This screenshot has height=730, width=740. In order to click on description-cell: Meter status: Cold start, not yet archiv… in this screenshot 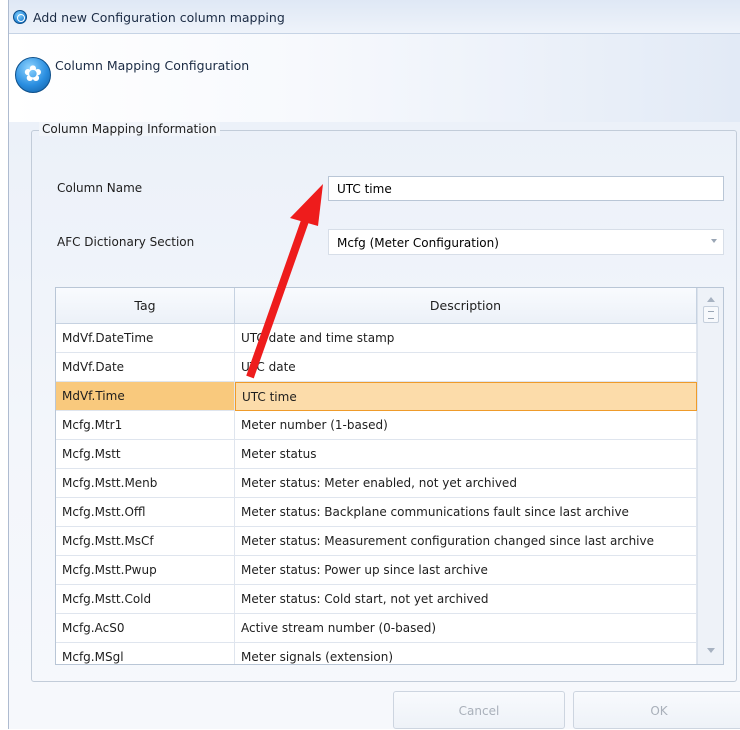, I will do `click(466, 599)`.